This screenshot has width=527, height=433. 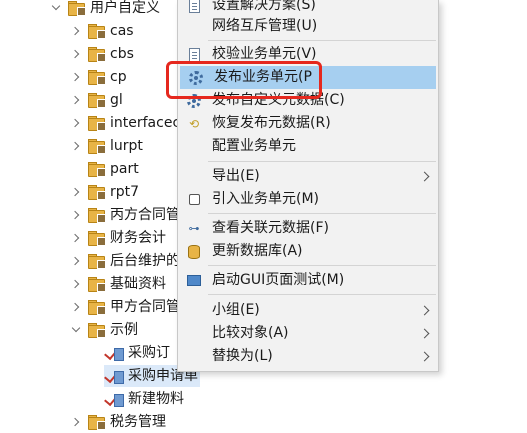 I want to click on tree-node: 甲方合同管, so click(x=125, y=307).